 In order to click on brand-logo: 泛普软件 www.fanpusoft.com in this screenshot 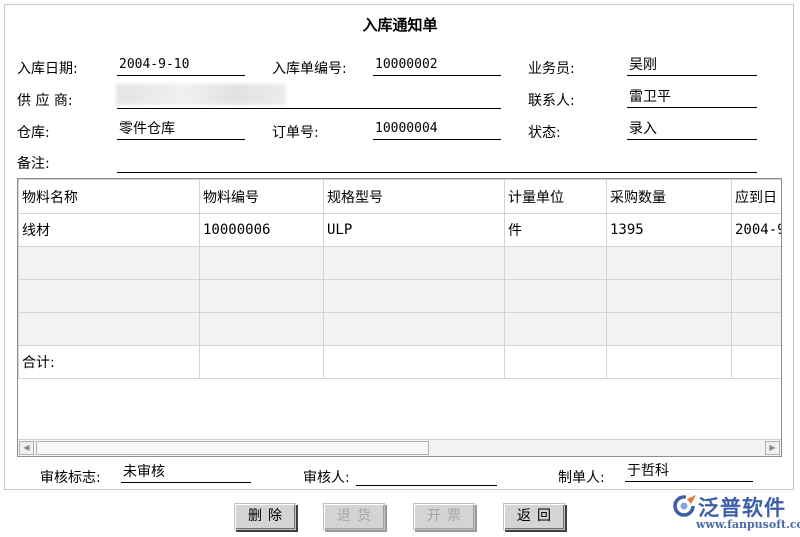, I will do `click(736, 513)`.